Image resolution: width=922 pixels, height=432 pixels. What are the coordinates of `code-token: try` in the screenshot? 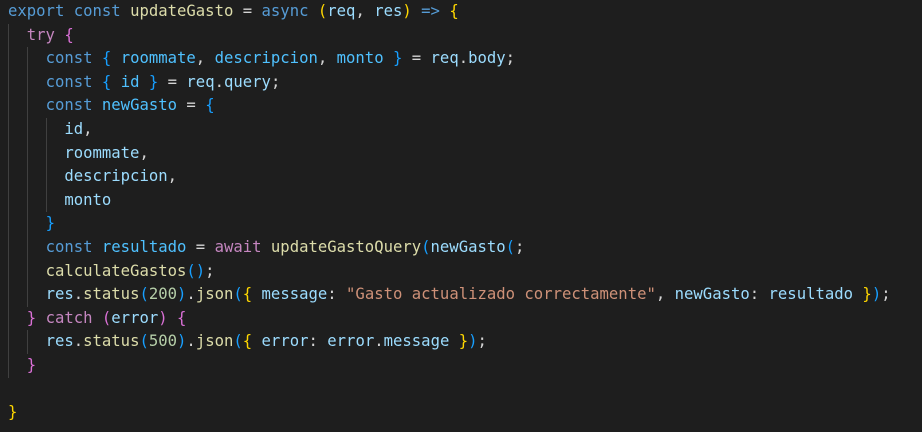 It's located at (40, 34).